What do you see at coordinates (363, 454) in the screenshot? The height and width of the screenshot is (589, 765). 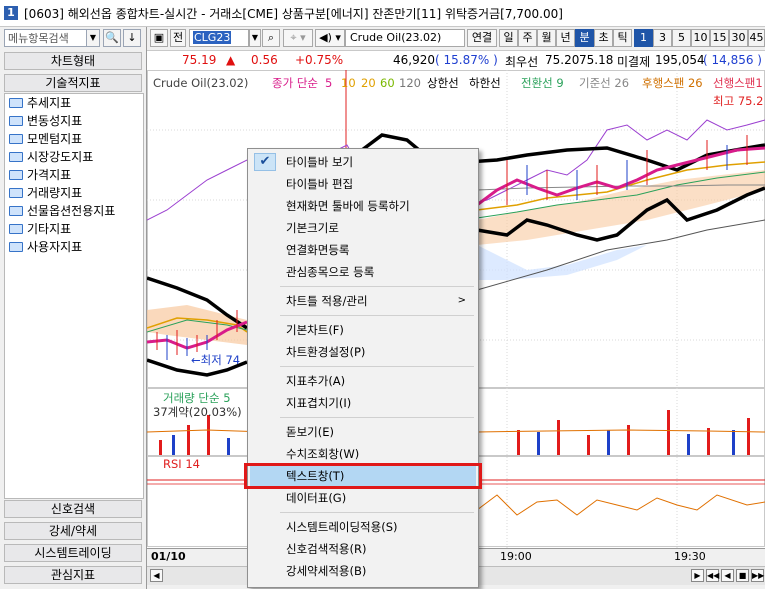 I see `menu-value-window: 수치조회창(W)` at bounding box center [363, 454].